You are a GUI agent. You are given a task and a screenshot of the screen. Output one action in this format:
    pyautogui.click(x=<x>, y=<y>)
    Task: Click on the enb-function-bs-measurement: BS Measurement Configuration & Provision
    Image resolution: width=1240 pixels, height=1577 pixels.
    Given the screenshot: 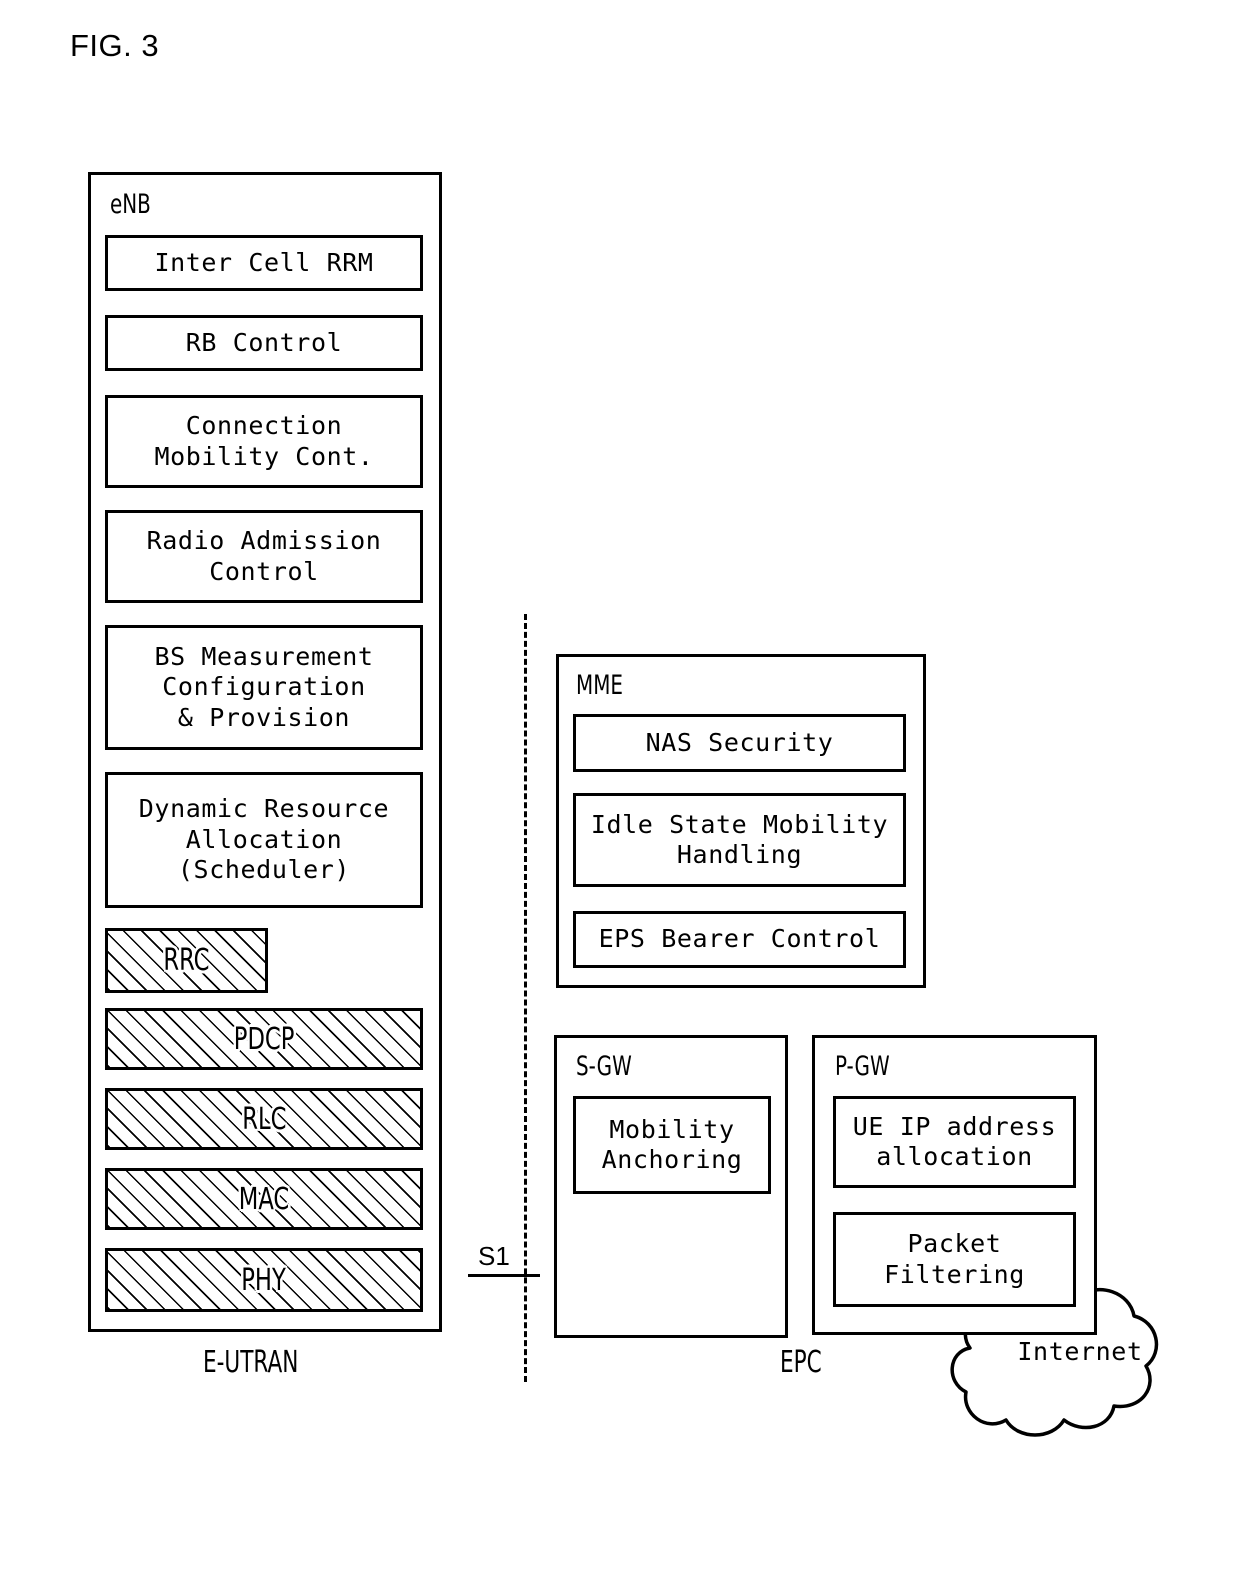 What is the action you would take?
    pyautogui.click(x=264, y=687)
    